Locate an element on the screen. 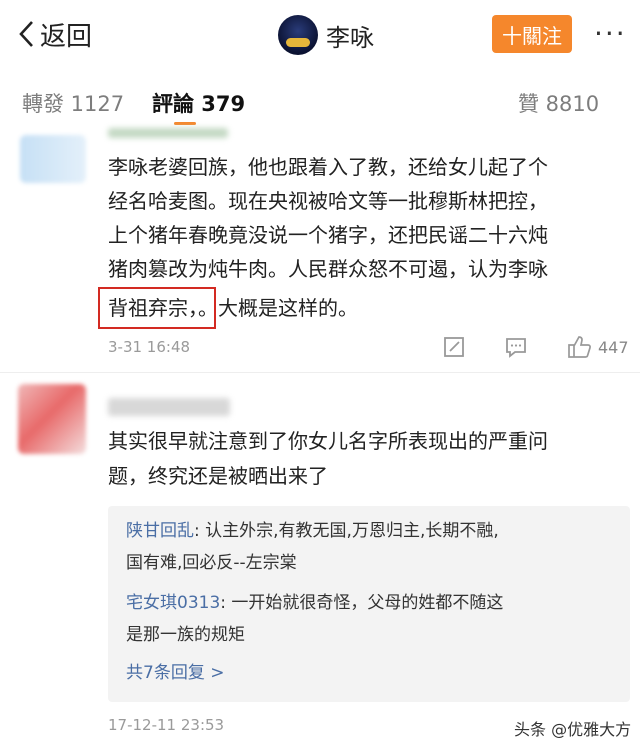  reply-text: 国有难,回必反--左宗棠 is located at coordinates (211, 563).